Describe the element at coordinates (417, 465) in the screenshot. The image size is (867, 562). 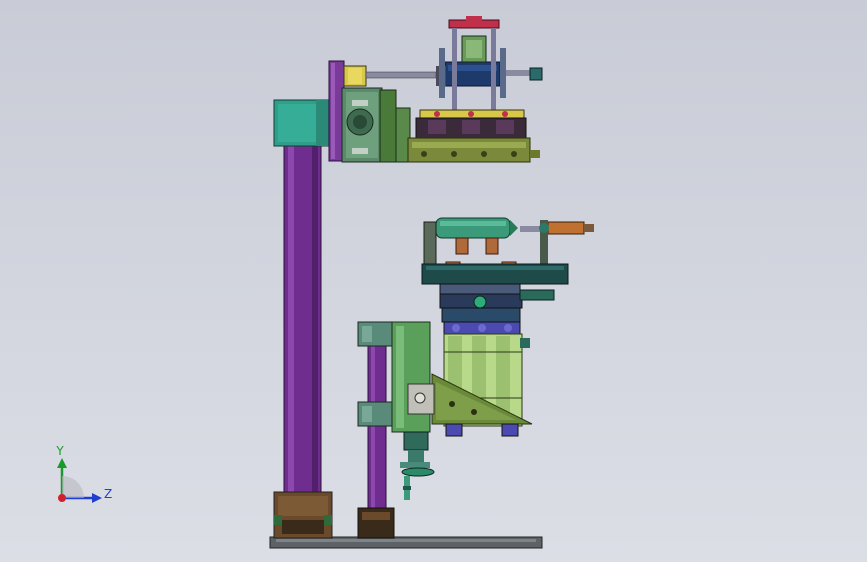
I see `spindle-tool` at that location.